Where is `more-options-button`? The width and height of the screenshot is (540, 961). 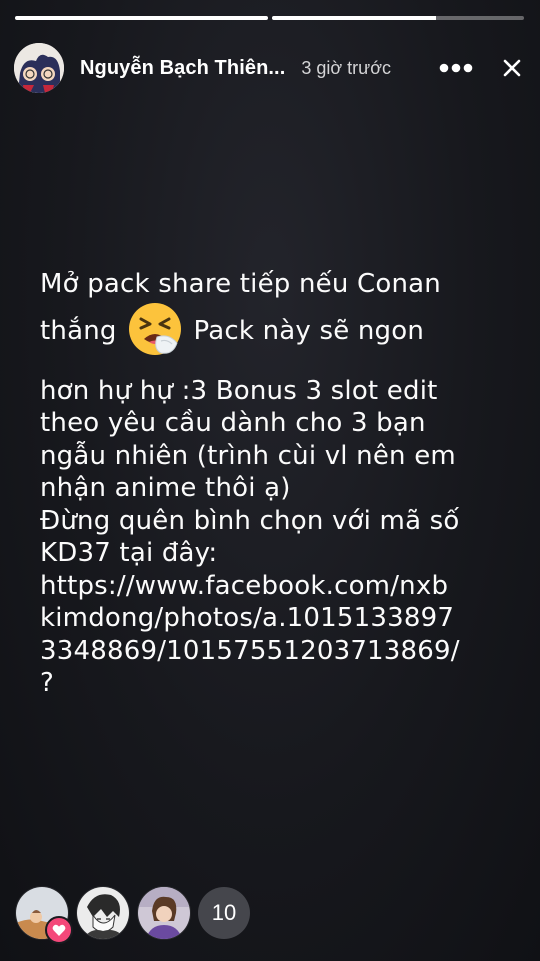 more-options-button is located at coordinates (456, 68).